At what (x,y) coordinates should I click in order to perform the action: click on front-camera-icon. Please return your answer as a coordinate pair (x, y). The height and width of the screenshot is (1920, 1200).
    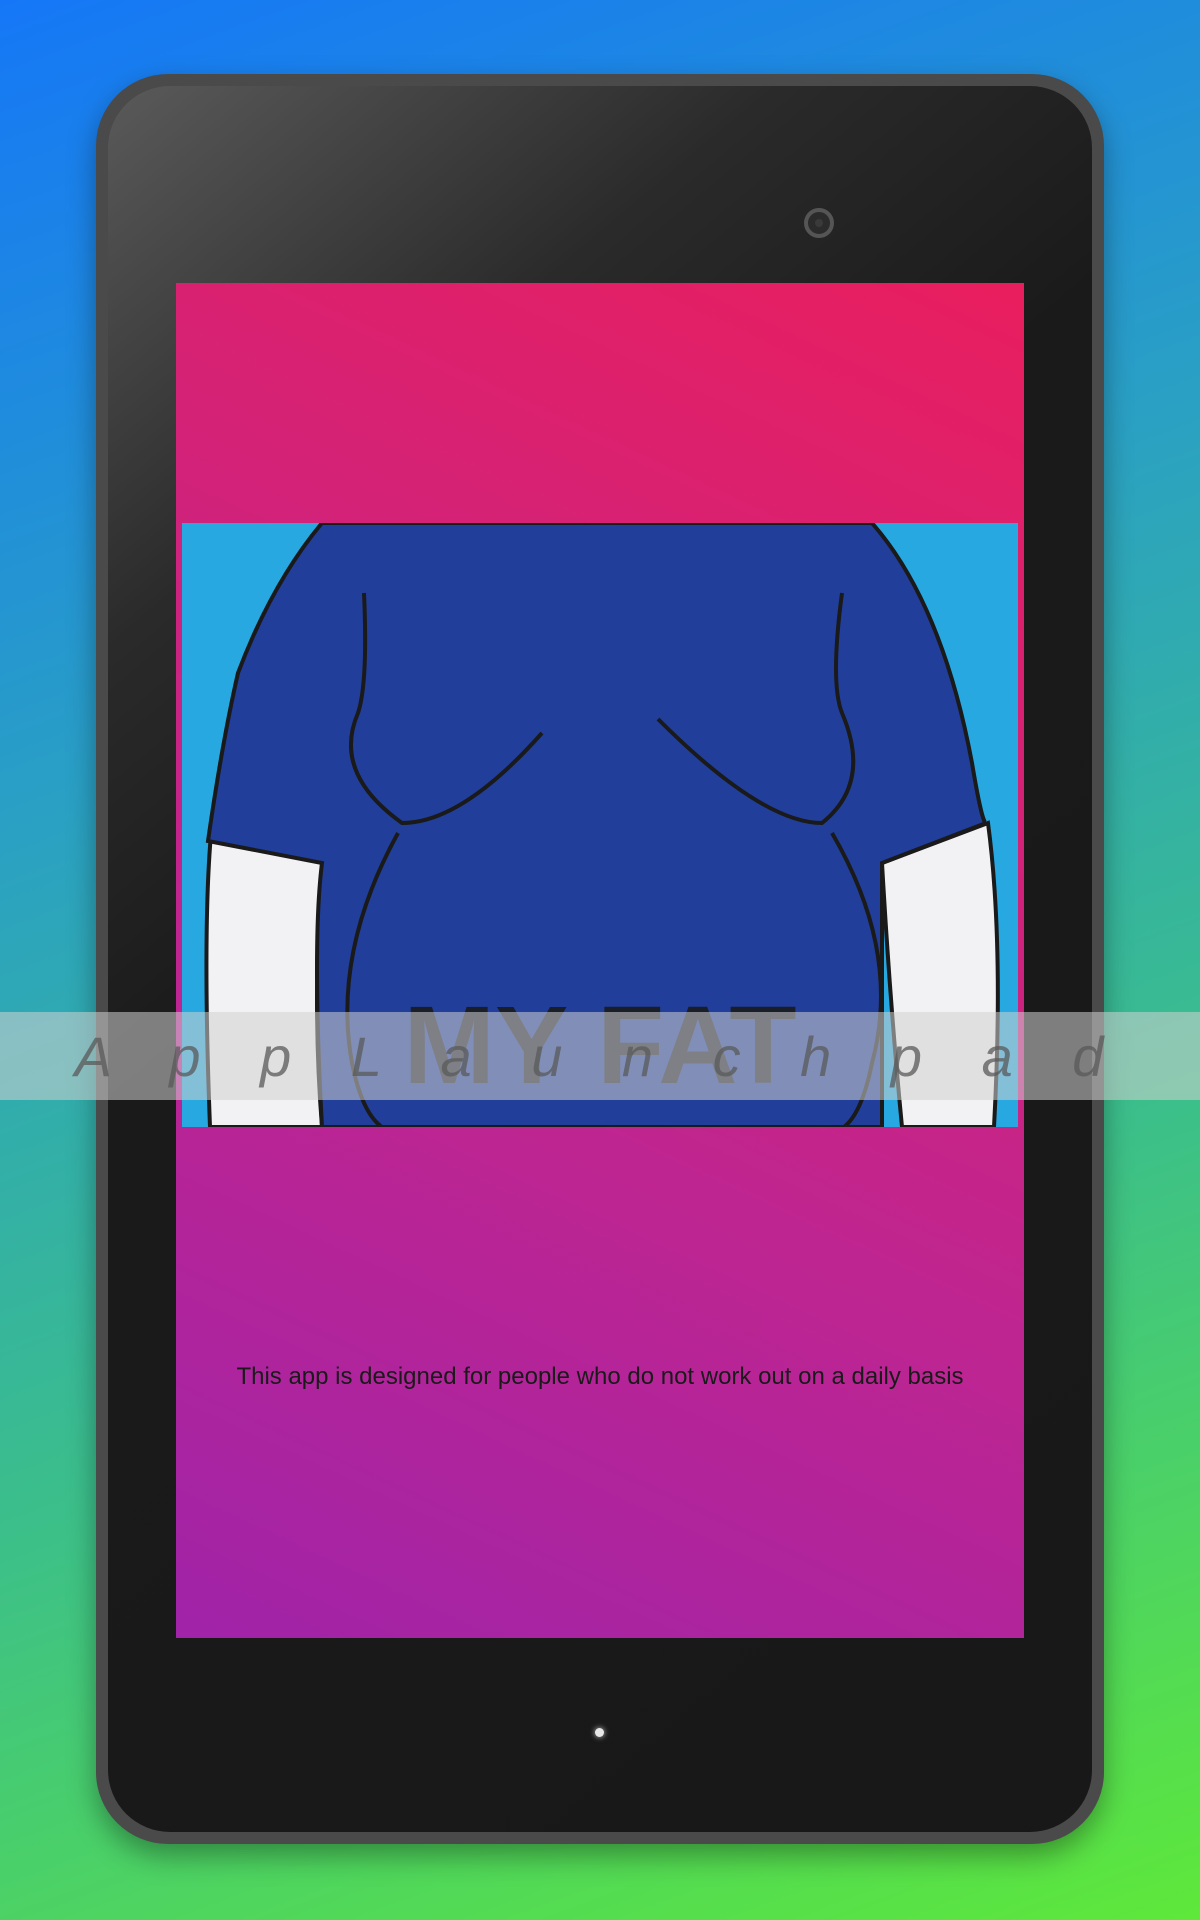
    Looking at the image, I should click on (819, 223).